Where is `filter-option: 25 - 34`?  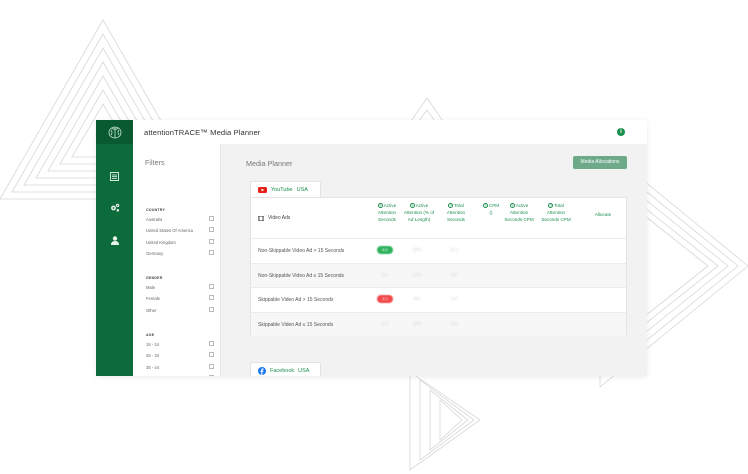 filter-option: 25 - 34 is located at coordinates (181, 356).